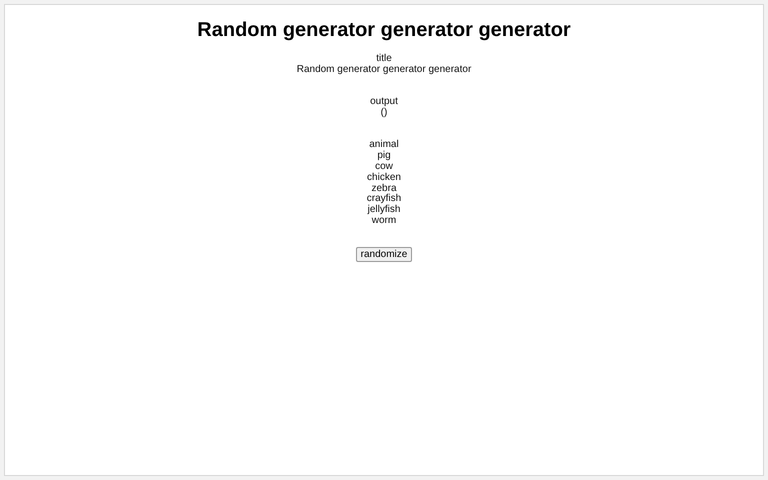 The image size is (768, 480). Describe the element at coordinates (384, 156) in the screenshot. I see `section-line: pig` at that location.